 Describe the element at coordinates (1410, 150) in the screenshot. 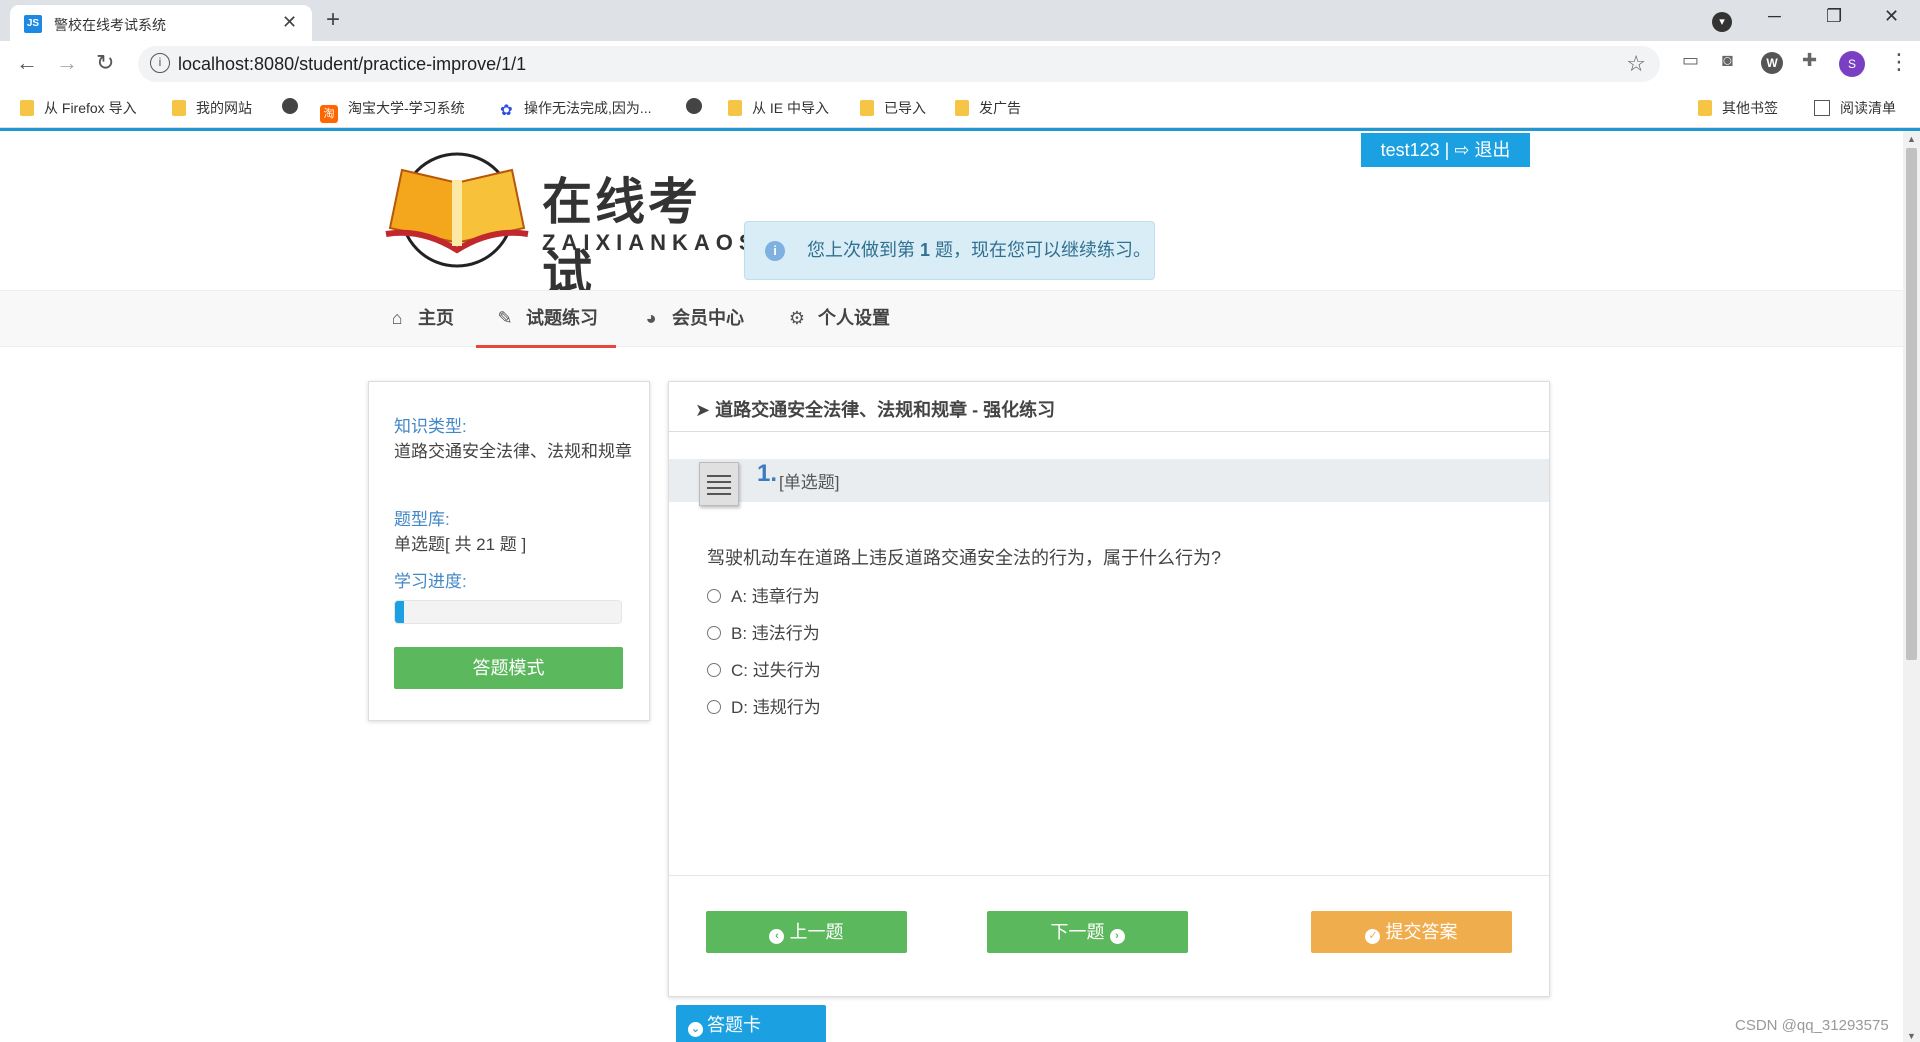

I see `username: test123` at that location.